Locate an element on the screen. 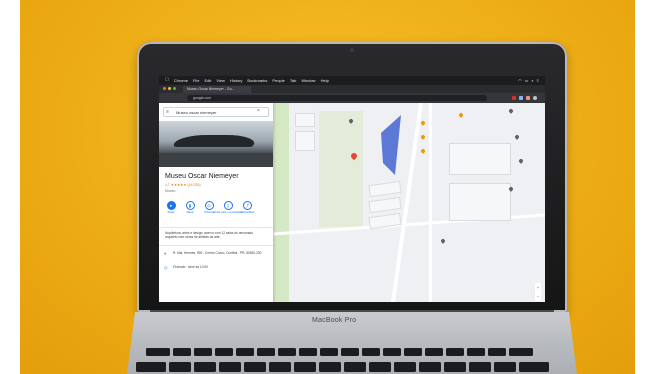 Image resolution: width=655 pixels, height=374 pixels. directions-button: ➤ Rotas is located at coordinates (171, 207).